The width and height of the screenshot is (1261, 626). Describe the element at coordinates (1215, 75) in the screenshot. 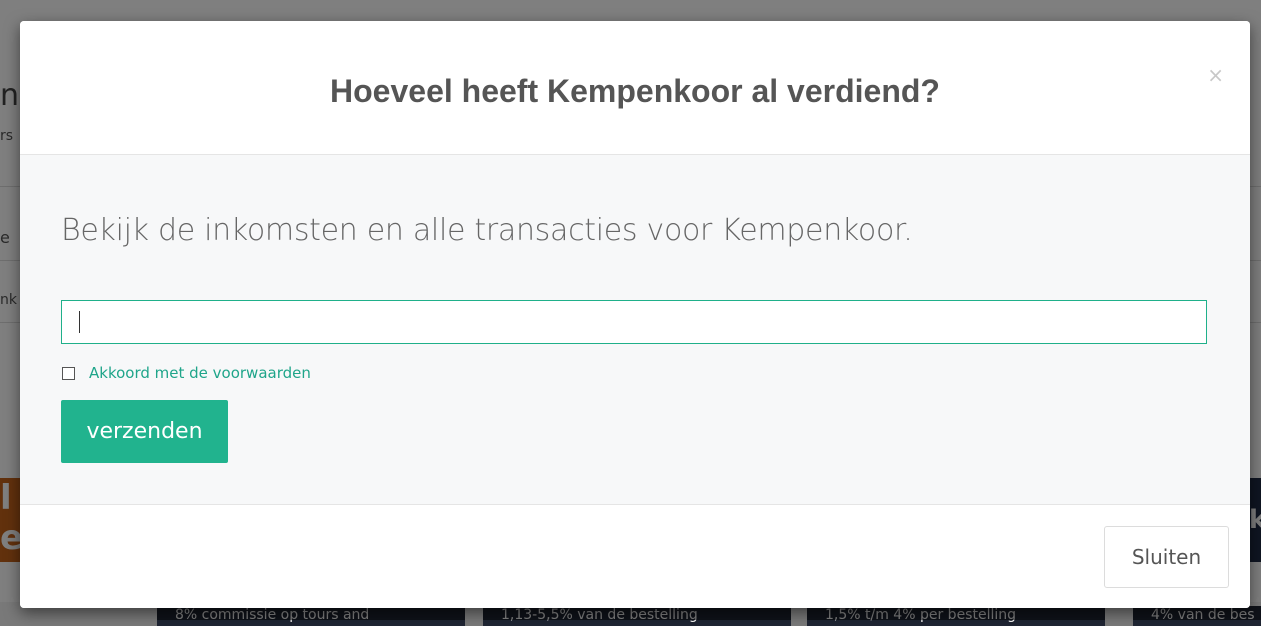

I see `close-icon: ×` at that location.